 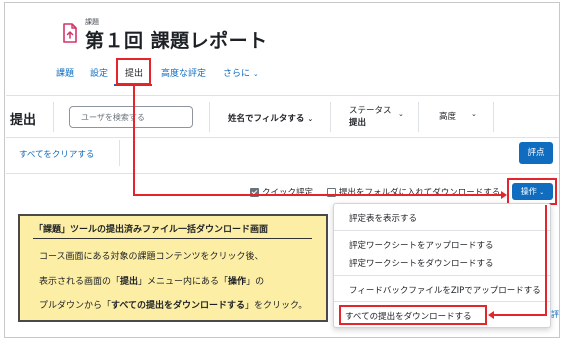 What do you see at coordinates (99, 72) in the screenshot?
I see `tab-settings: 設定` at bounding box center [99, 72].